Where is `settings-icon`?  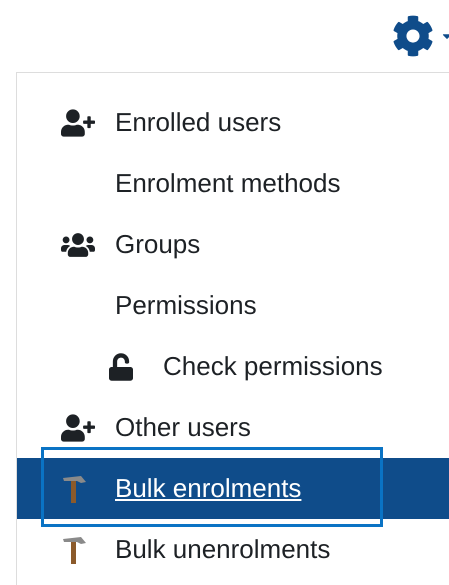 settings-icon is located at coordinates (413, 36).